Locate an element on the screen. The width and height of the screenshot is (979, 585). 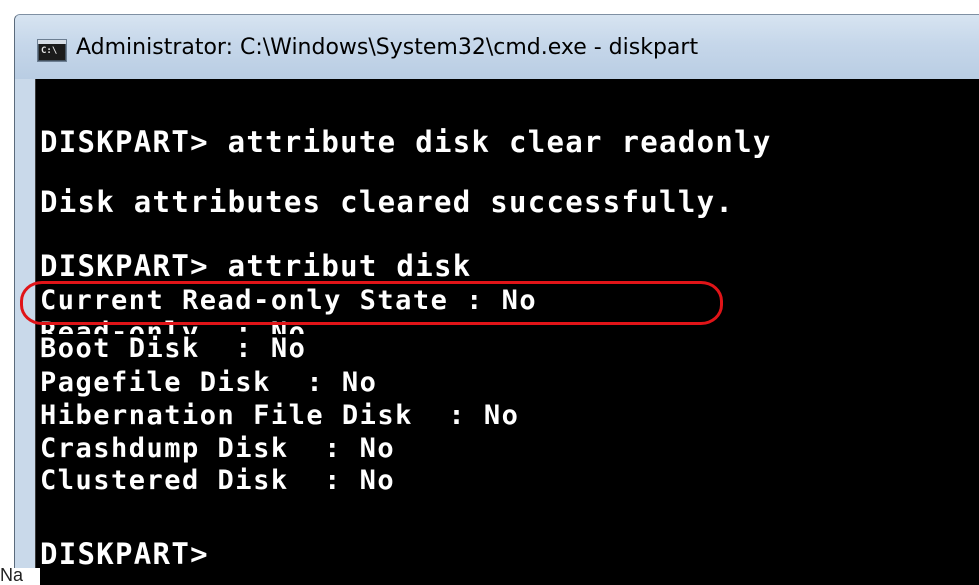
console-prompt: DISKPART> is located at coordinates (134, 554).